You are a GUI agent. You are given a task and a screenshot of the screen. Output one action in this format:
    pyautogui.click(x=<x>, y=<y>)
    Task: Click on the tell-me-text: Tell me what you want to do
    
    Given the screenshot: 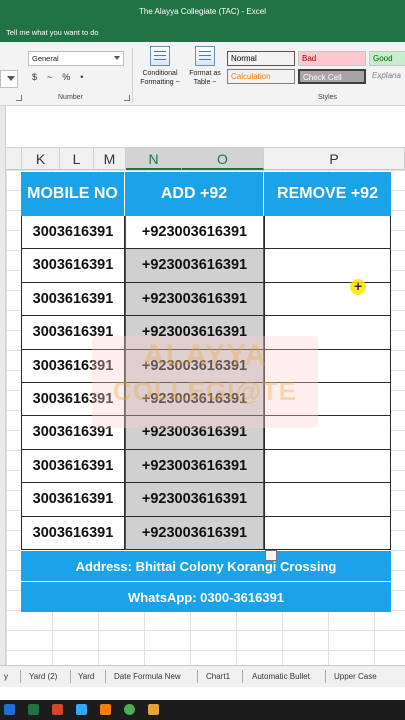 What is the action you would take?
    pyautogui.click(x=52, y=32)
    